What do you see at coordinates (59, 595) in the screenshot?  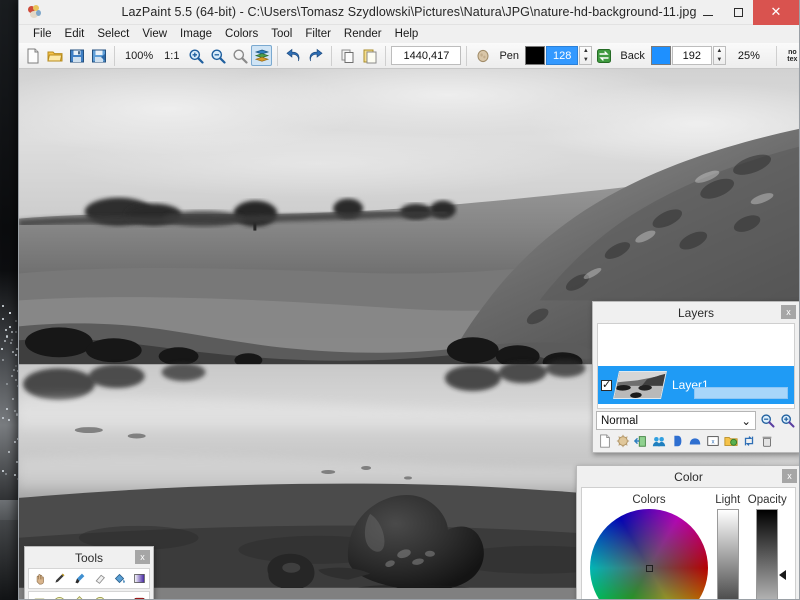 I see `ellipse-tool-icon` at bounding box center [59, 595].